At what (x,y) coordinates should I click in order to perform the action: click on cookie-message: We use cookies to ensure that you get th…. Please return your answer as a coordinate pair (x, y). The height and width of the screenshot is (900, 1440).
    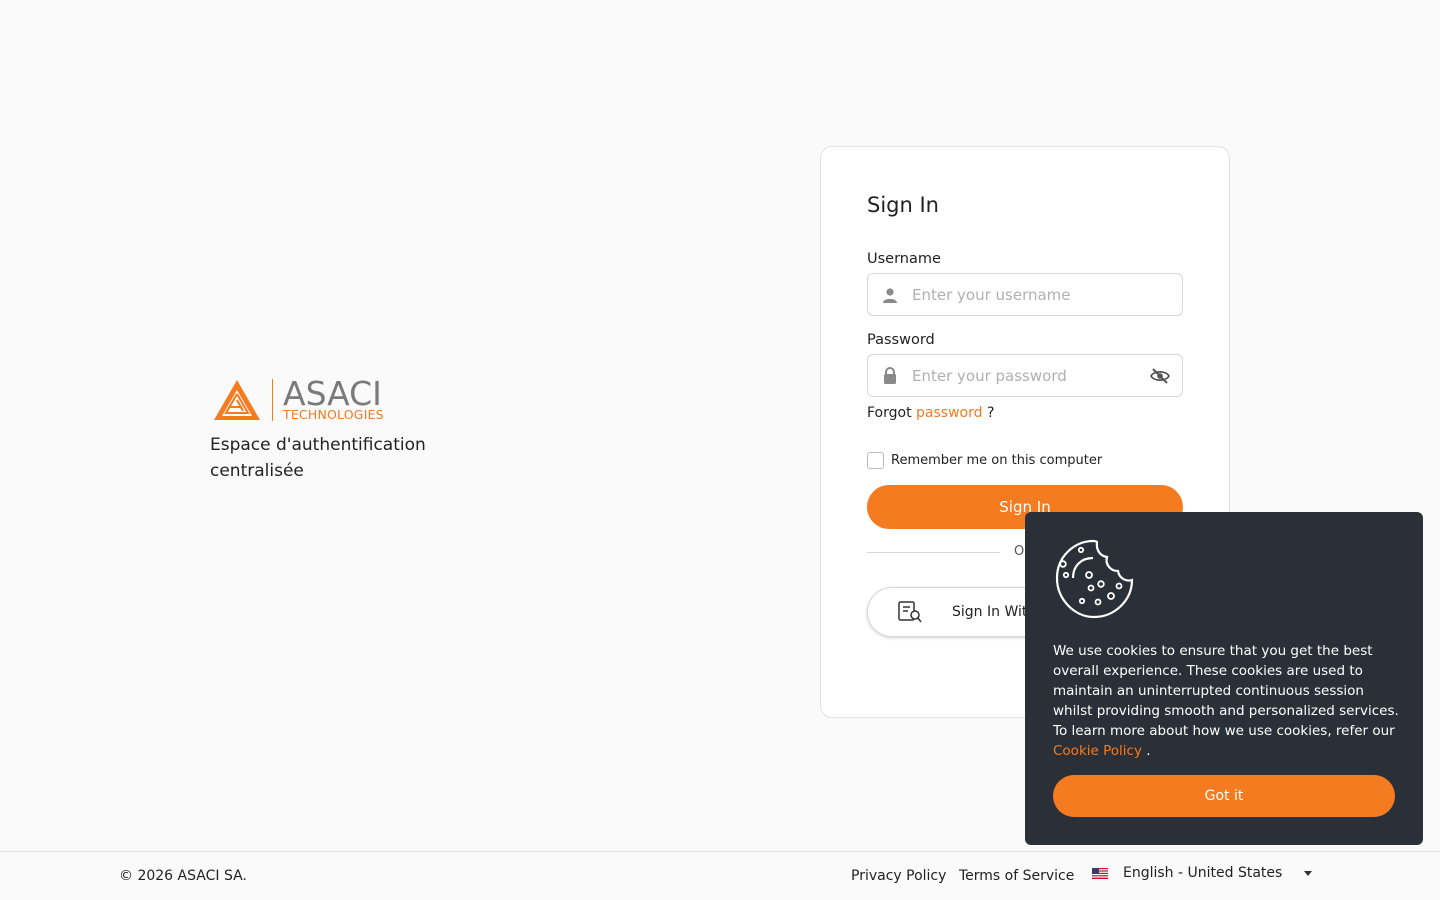
    Looking at the image, I should click on (1227, 701).